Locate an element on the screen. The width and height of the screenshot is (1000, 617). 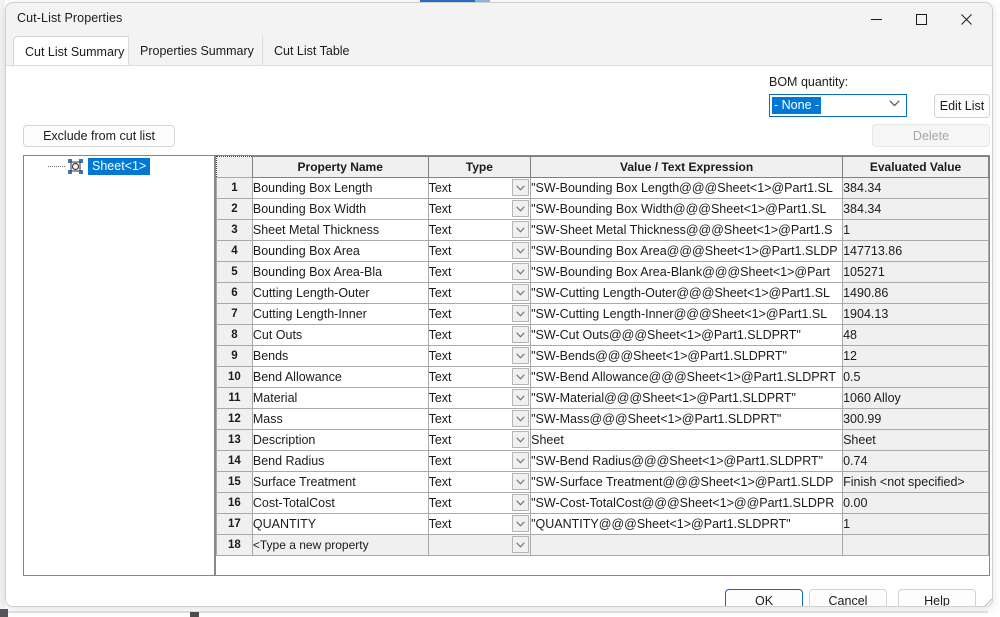
property-name-cell: <Type a new property is located at coordinates (340, 545).